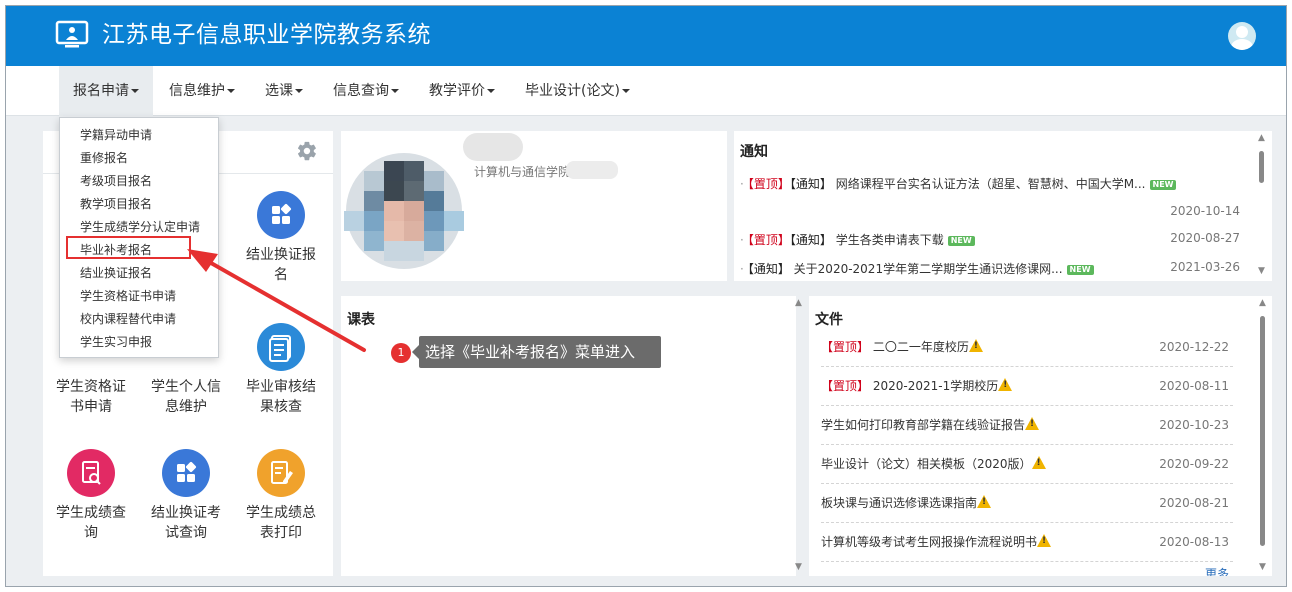  I want to click on tile-label: 毕业审核结, so click(281, 387).